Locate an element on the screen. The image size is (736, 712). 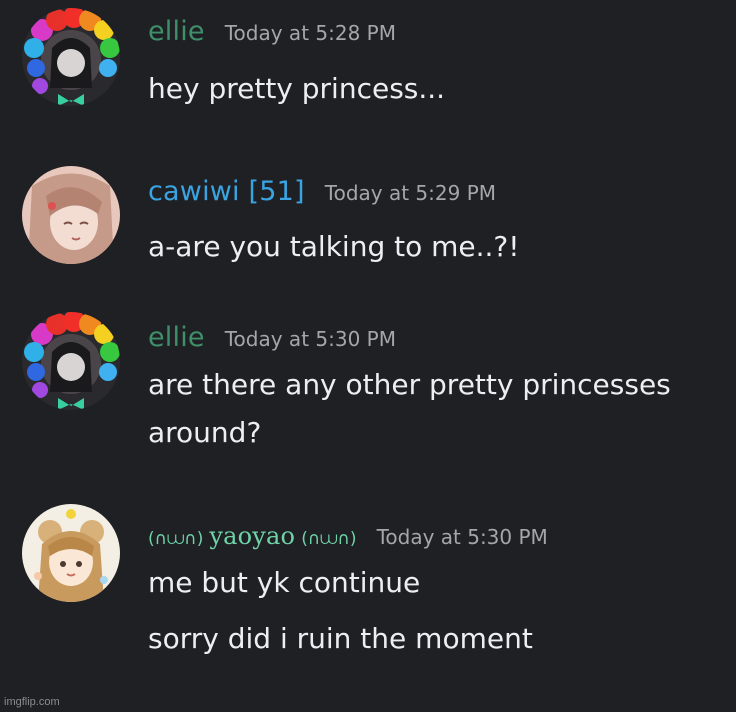
timestamp: Today at 5:29 PM is located at coordinates (410, 193).